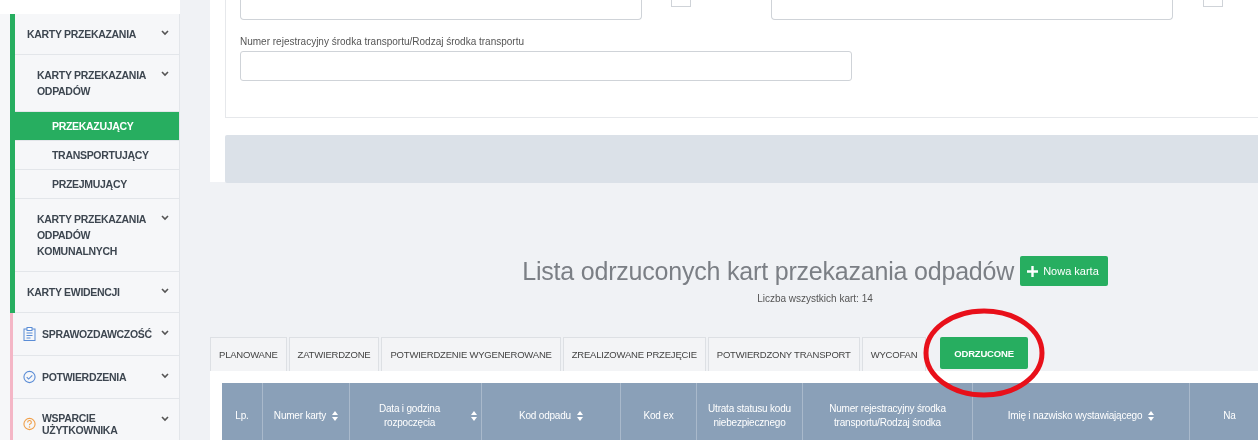  What do you see at coordinates (248, 354) in the screenshot?
I see `tab: PLANOWANE` at bounding box center [248, 354].